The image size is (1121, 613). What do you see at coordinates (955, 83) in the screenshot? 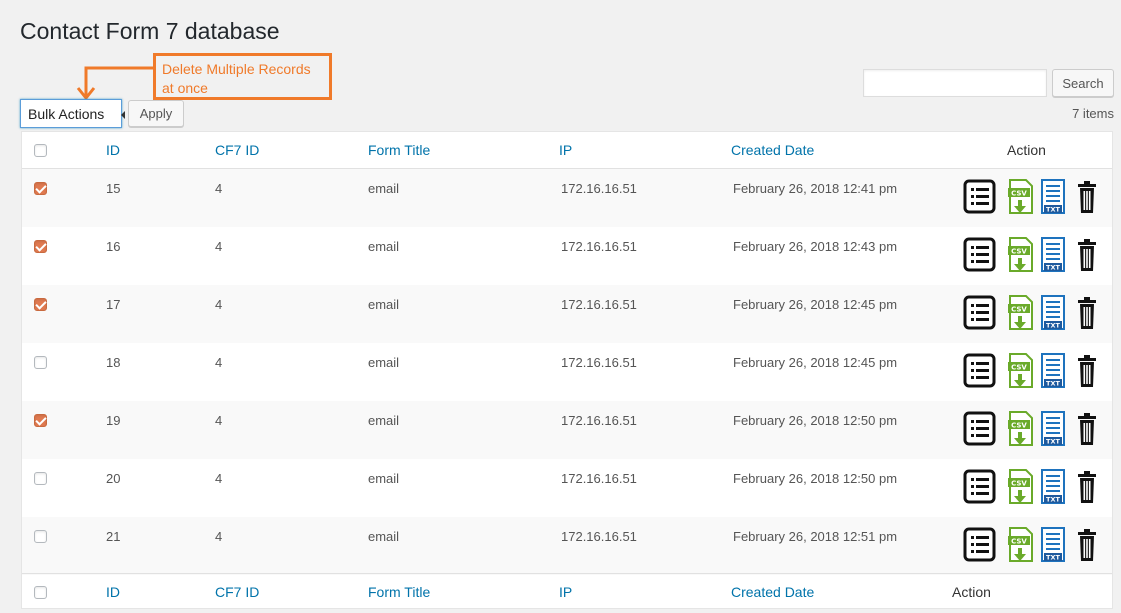
I see `search-input` at bounding box center [955, 83].